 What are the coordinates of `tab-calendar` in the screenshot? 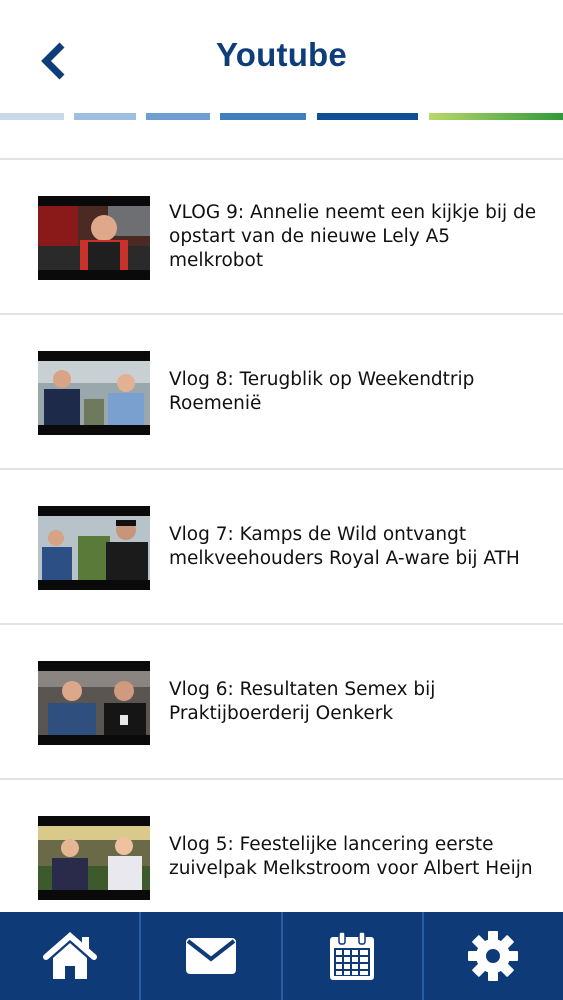 It's located at (353, 956).